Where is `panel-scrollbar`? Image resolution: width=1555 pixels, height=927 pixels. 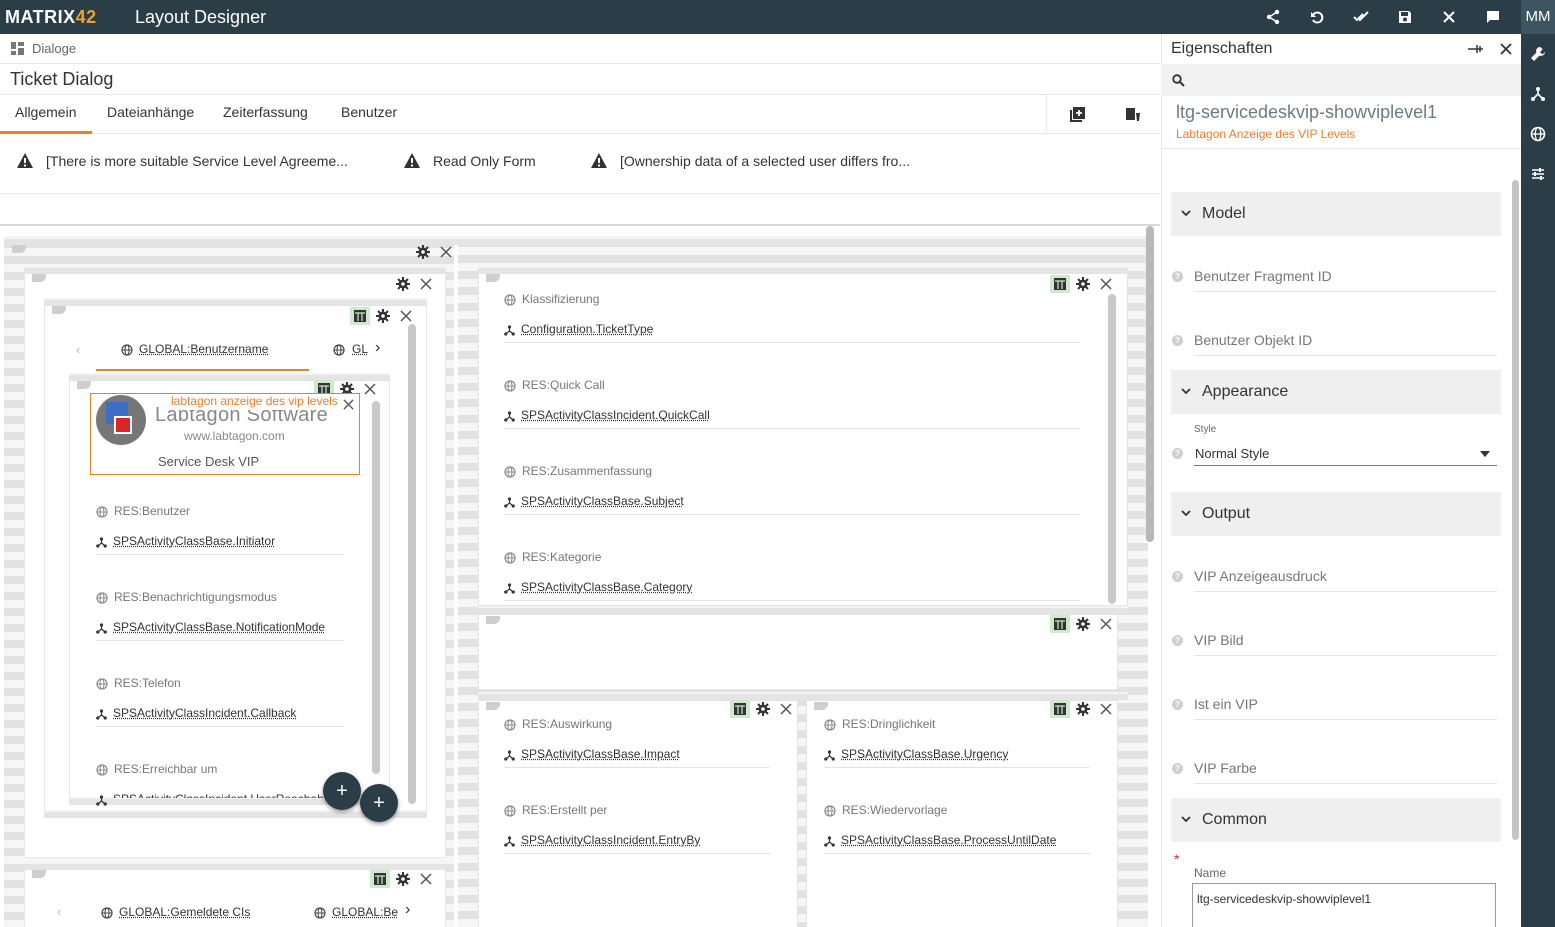 panel-scrollbar is located at coordinates (1515, 510).